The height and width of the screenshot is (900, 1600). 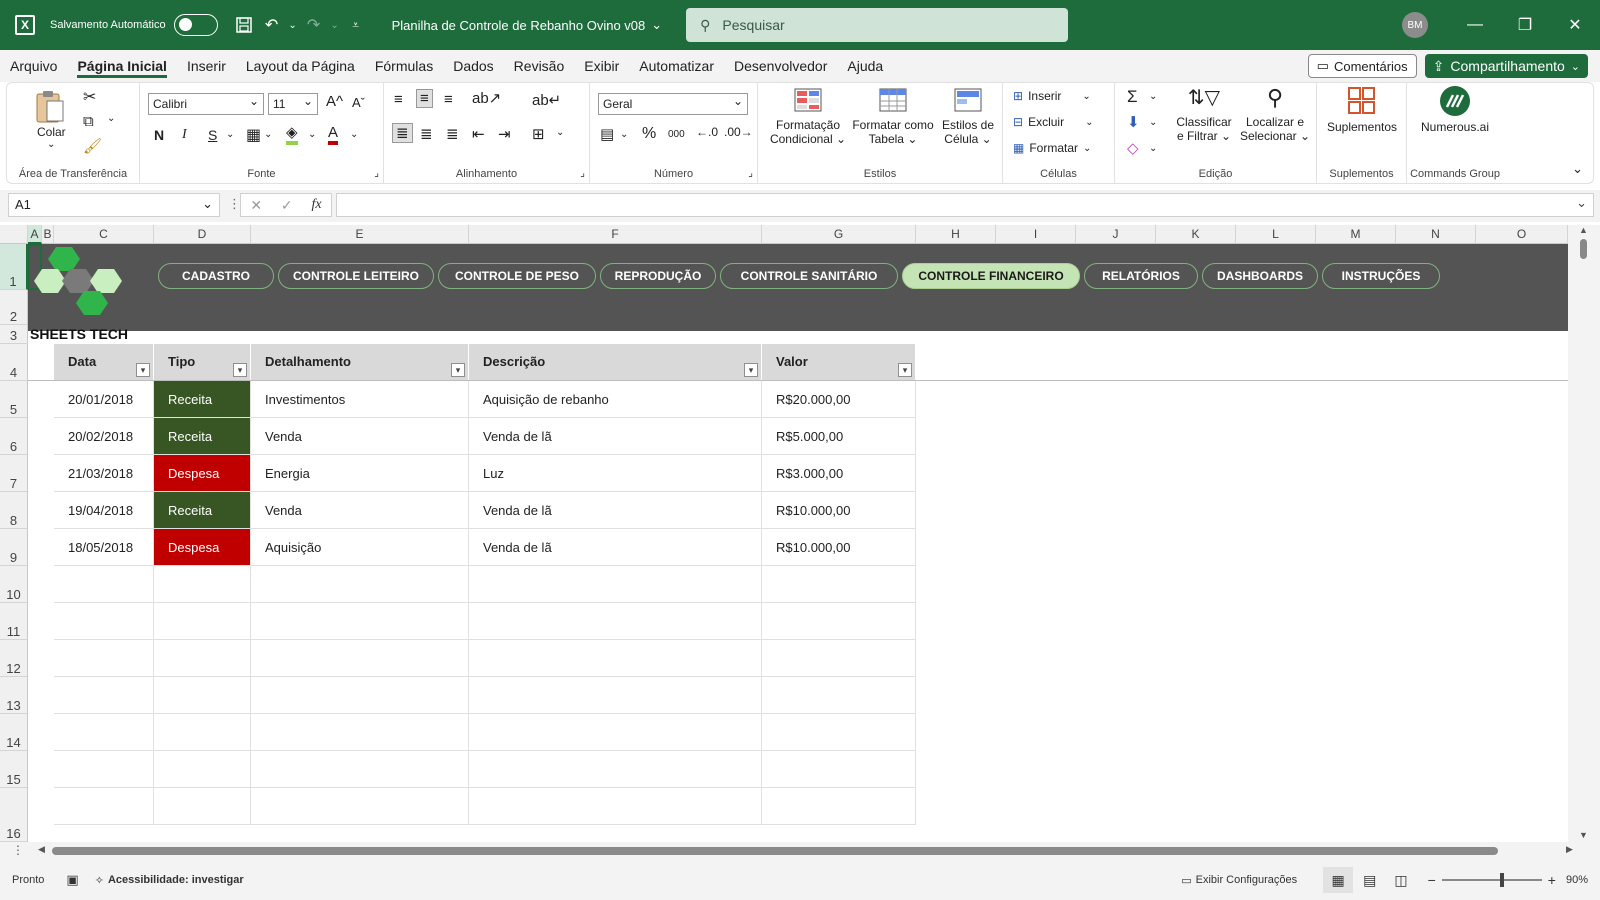 I want to click on align-center-icon: ≣, so click(x=426, y=134).